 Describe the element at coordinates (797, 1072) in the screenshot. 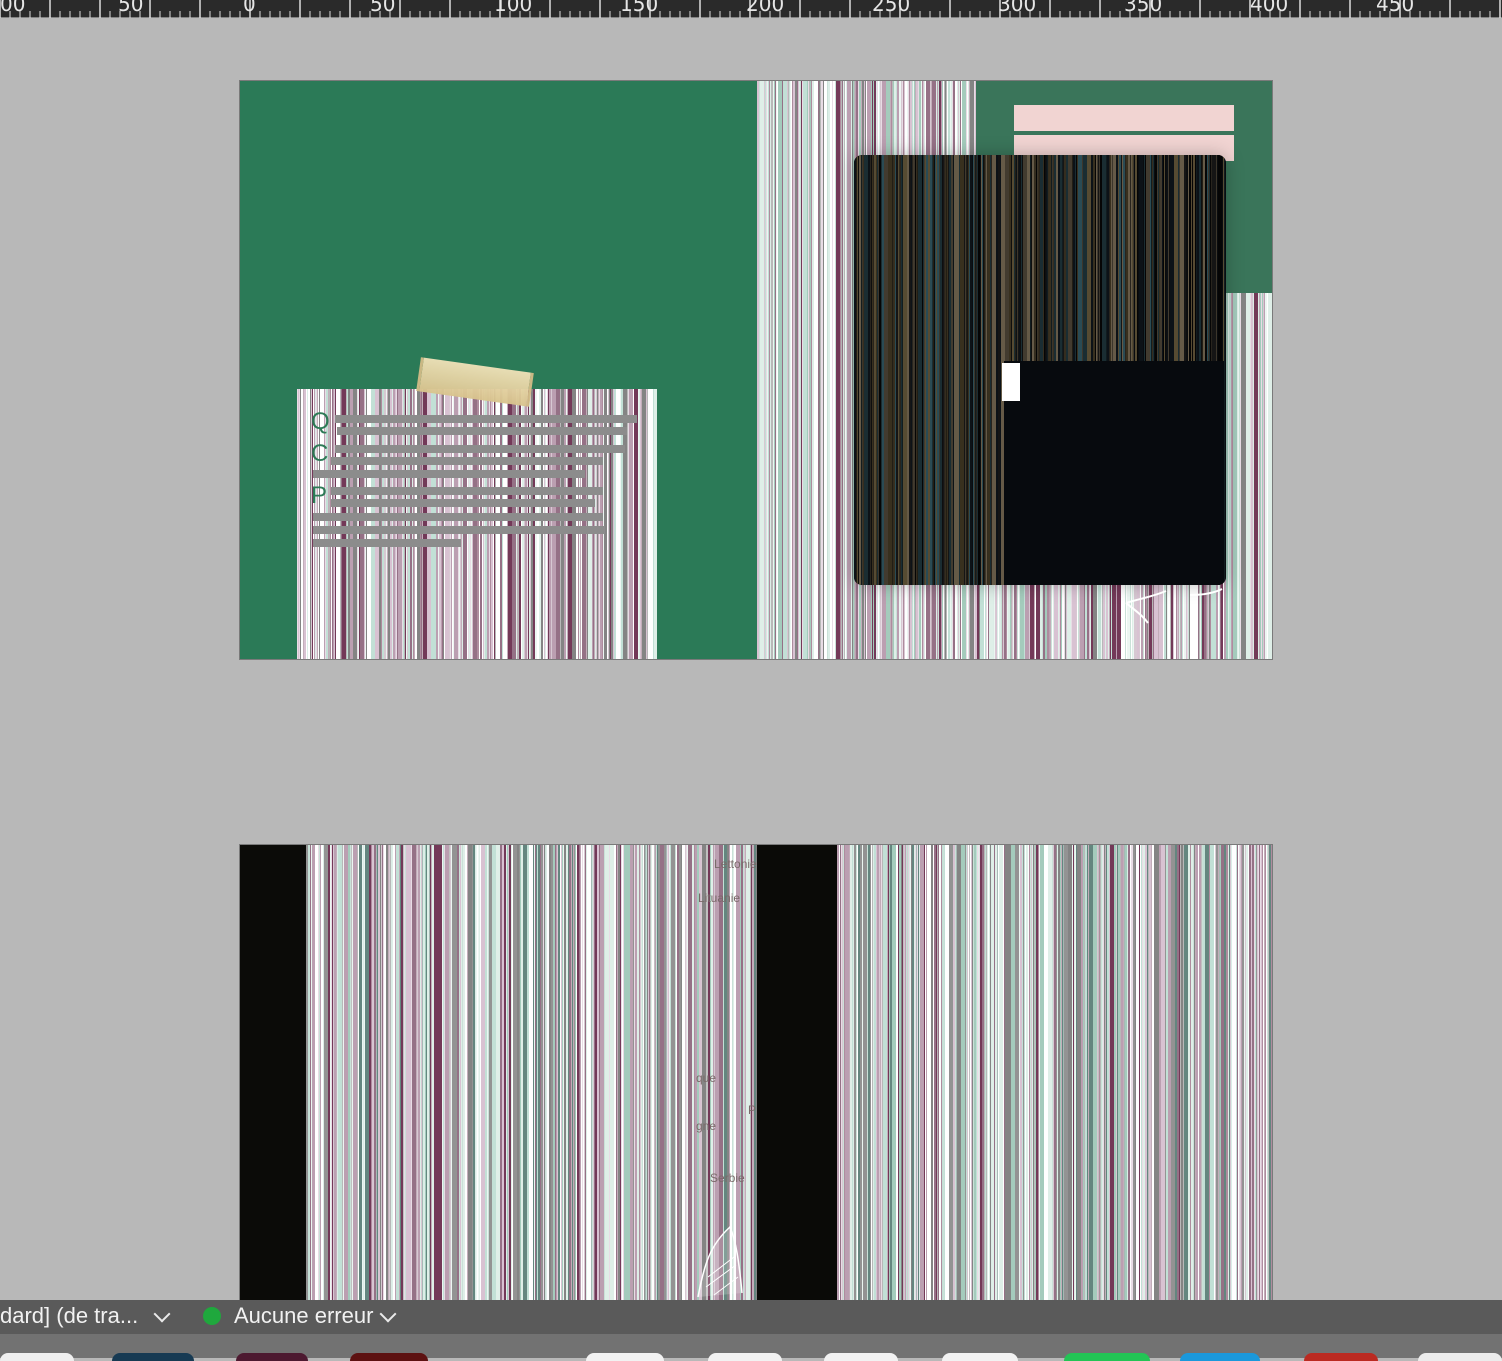

I see `center-black-band` at that location.